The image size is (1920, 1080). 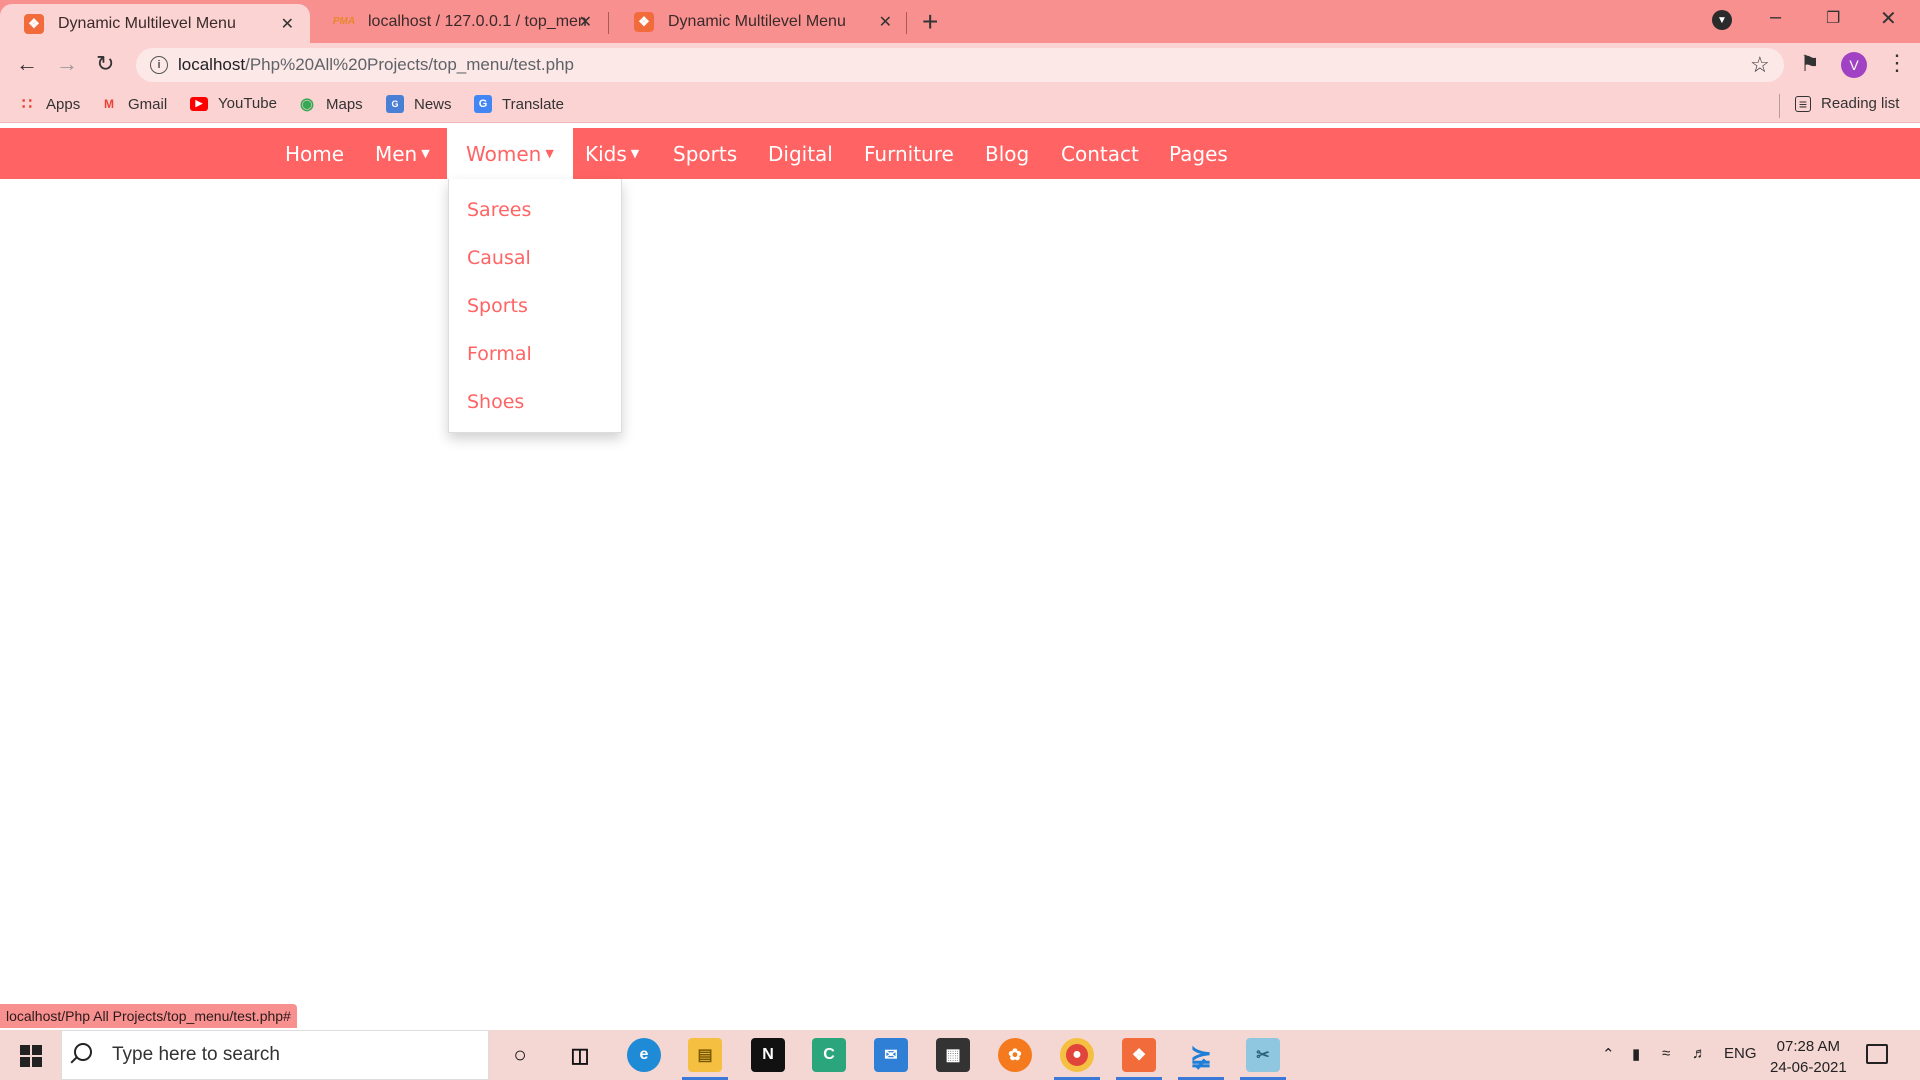 What do you see at coordinates (105, 64) in the screenshot?
I see `reload-icon: ↻` at bounding box center [105, 64].